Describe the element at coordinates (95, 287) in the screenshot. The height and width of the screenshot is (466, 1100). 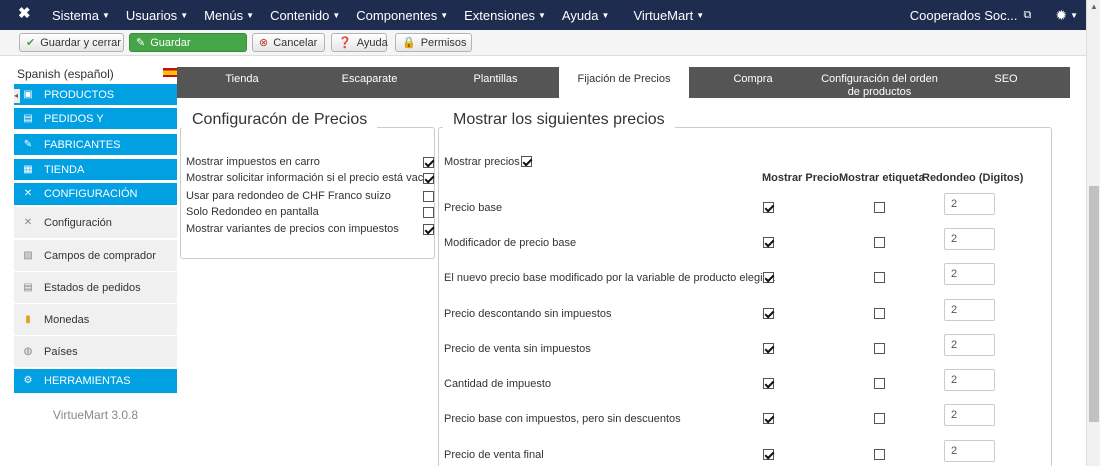
I see `sidebar-subitem-estados: ▤ Estados de pedidos` at that location.